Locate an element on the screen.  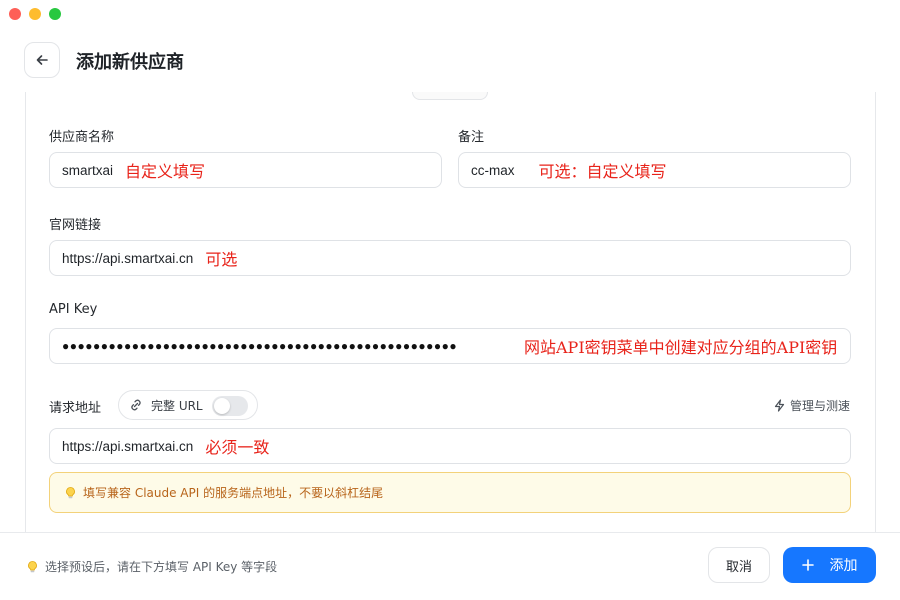
full-url-toggle-label: 完整 URL is located at coordinates (177, 405).